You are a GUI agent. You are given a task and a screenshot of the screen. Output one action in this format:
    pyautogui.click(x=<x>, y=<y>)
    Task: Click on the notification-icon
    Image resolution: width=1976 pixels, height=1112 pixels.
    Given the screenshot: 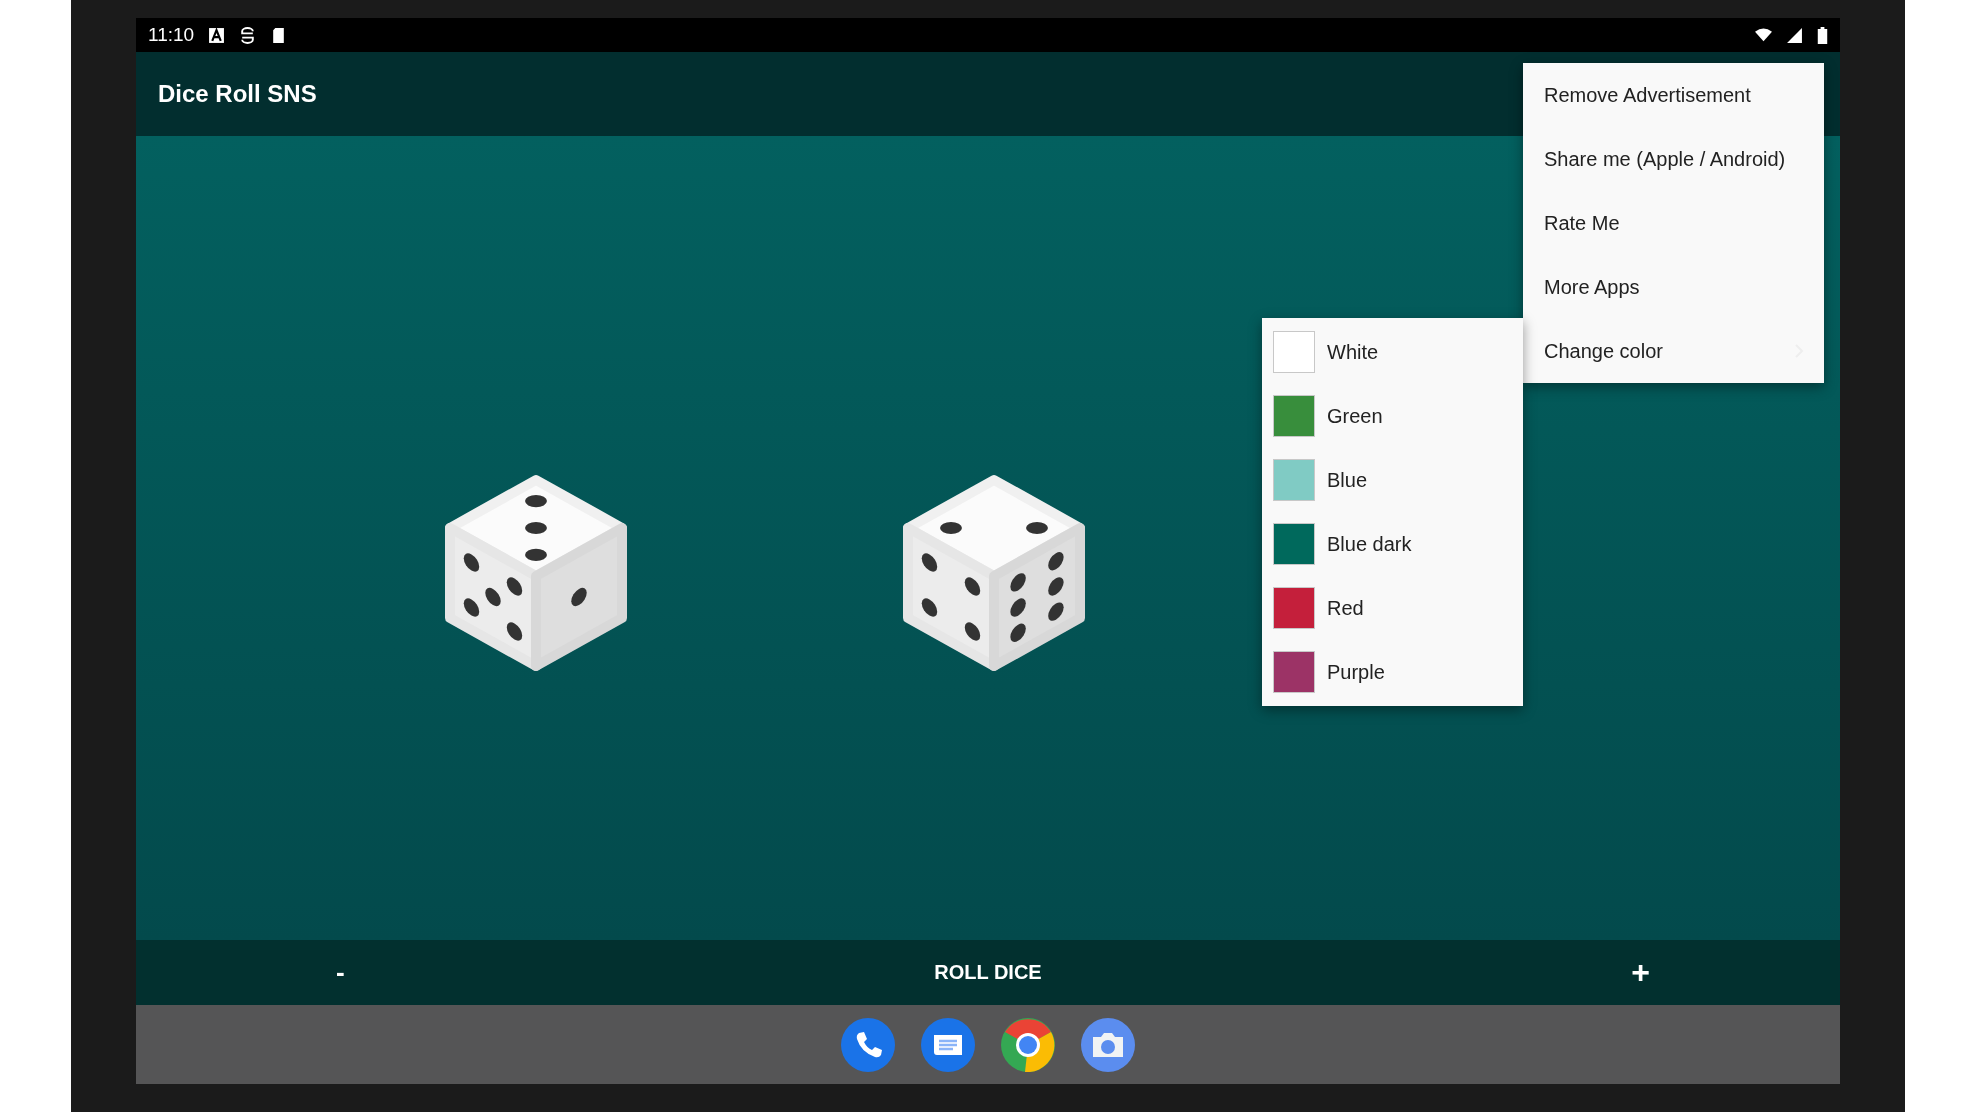 What is the action you would take?
    pyautogui.click(x=217, y=35)
    